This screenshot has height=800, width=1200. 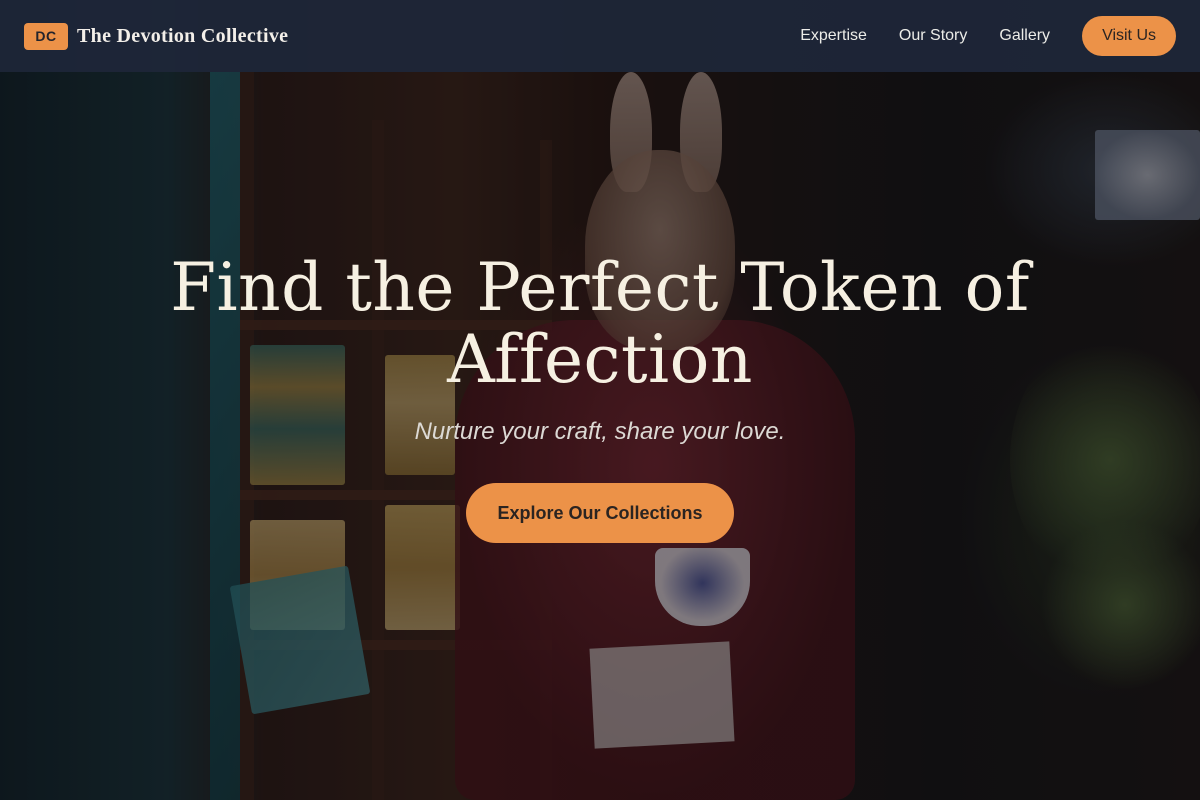 I want to click on nav-link-gallery: Gallery, so click(x=1024, y=36).